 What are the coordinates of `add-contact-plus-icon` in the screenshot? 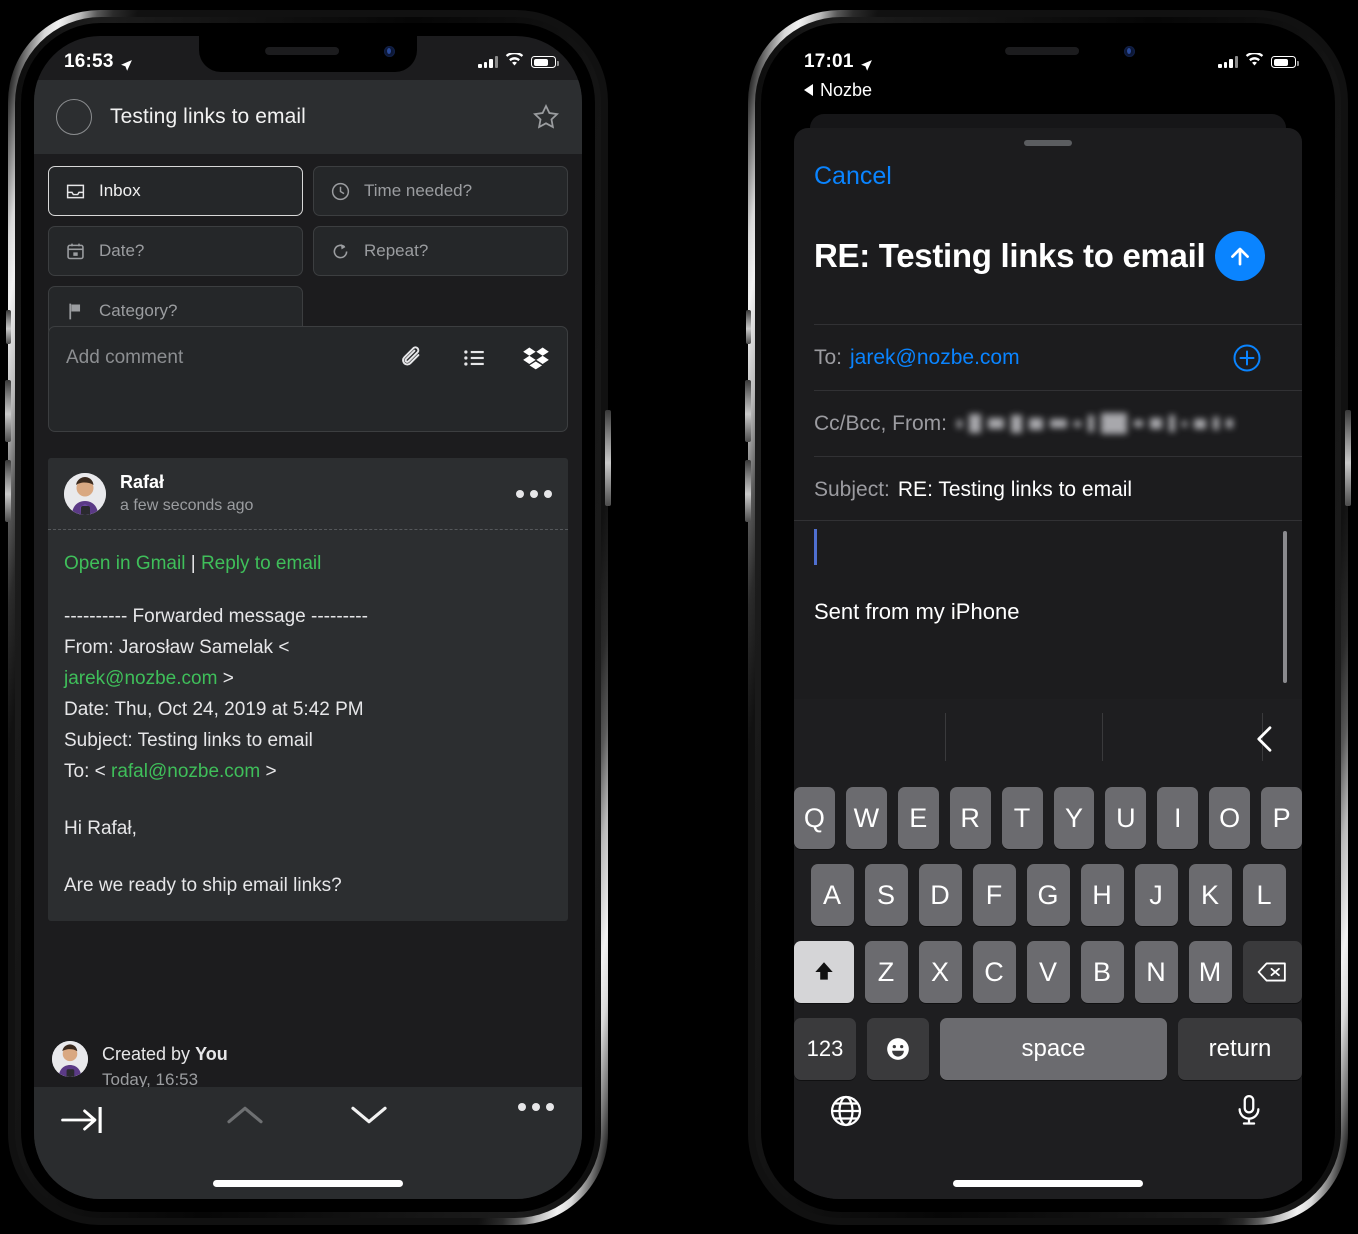 It's located at (1247, 358).